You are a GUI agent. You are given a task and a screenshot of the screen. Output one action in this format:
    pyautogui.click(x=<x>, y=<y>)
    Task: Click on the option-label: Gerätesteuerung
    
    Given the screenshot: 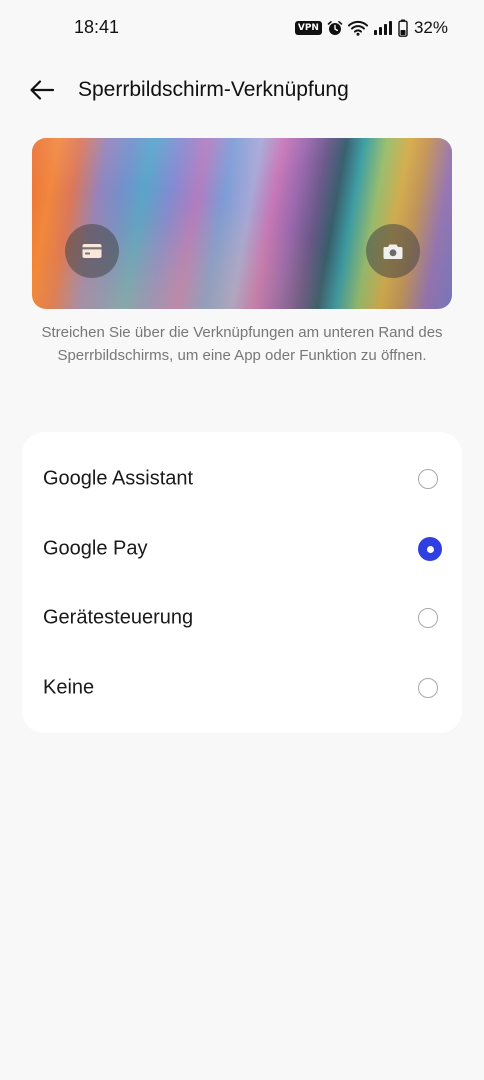 What is the action you would take?
    pyautogui.click(x=118, y=617)
    